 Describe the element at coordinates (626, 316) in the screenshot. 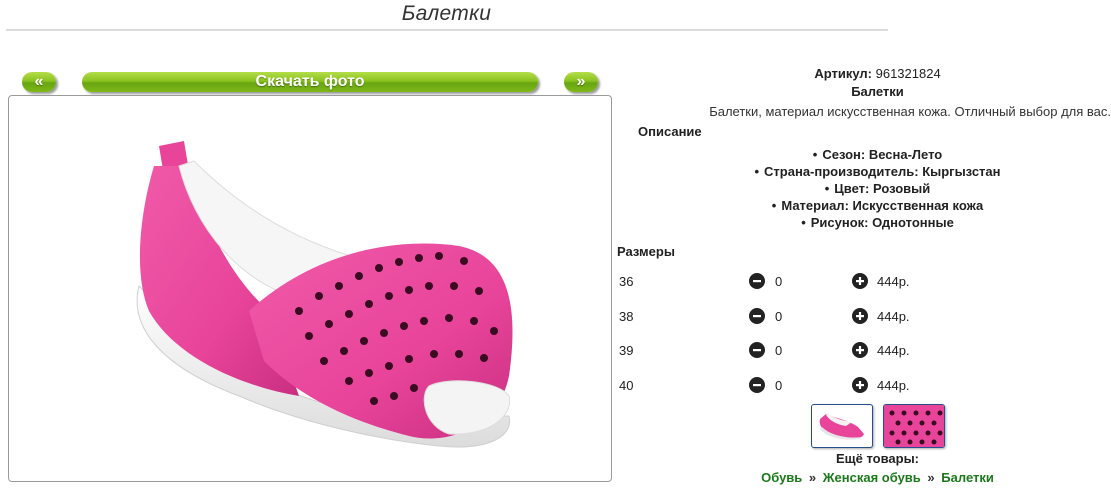

I see `size-value: 38` at that location.